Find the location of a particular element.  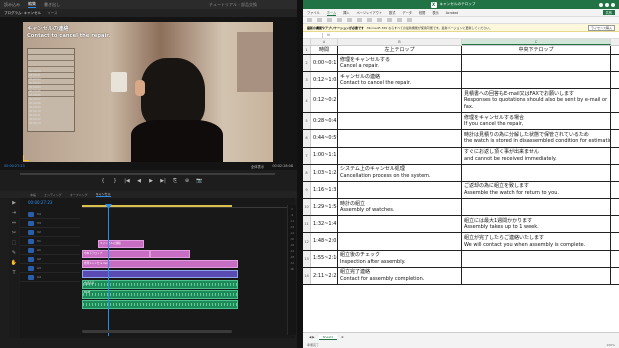

ribbon-tab: 挿入 is located at coordinates (346, 12).